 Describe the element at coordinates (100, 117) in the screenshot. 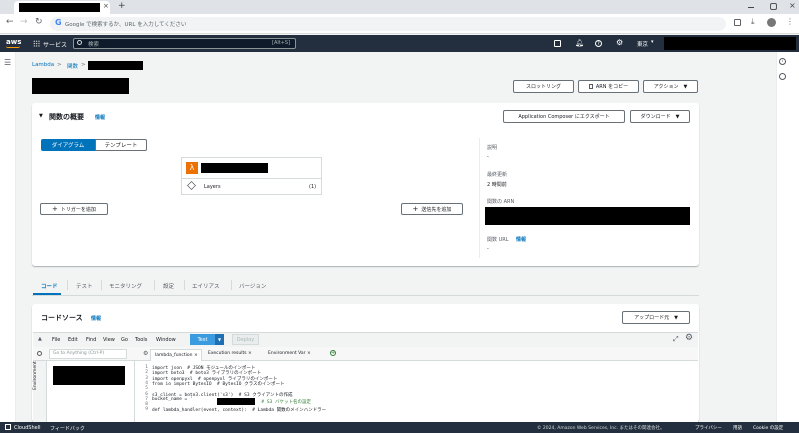

I see `overview-info-link: 情報` at that location.